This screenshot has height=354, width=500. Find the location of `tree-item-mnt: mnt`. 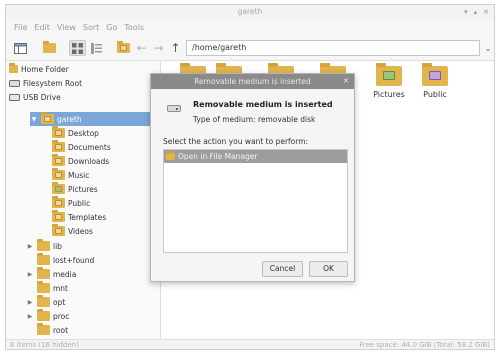

tree-item-mnt: mnt is located at coordinates (52, 288).